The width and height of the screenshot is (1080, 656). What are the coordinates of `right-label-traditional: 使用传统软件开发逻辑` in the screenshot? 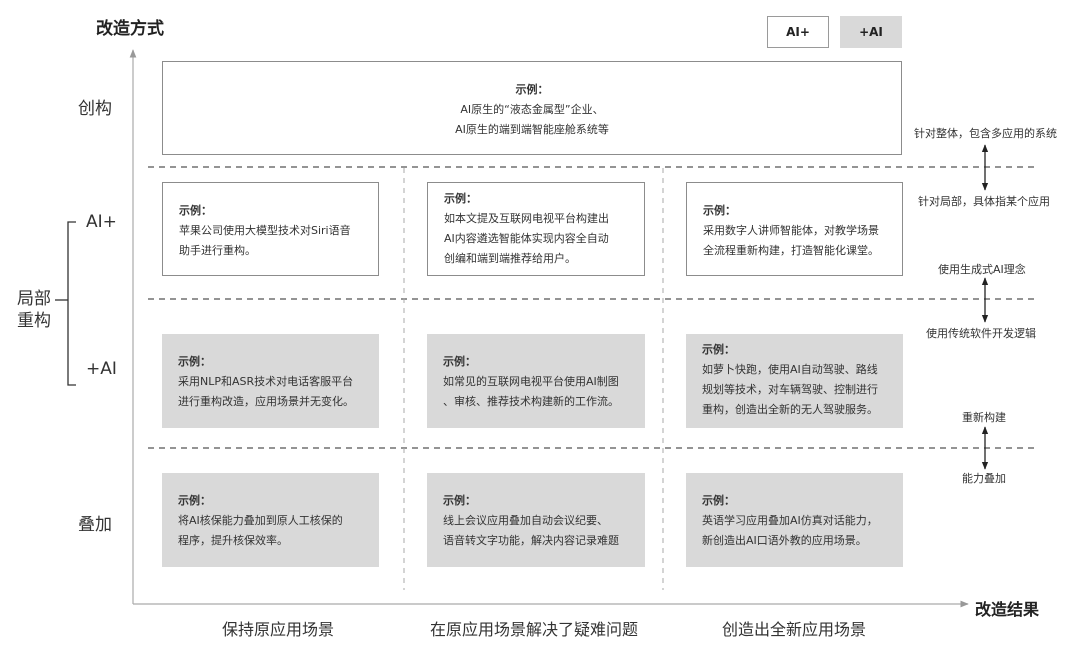 It's located at (981, 333).